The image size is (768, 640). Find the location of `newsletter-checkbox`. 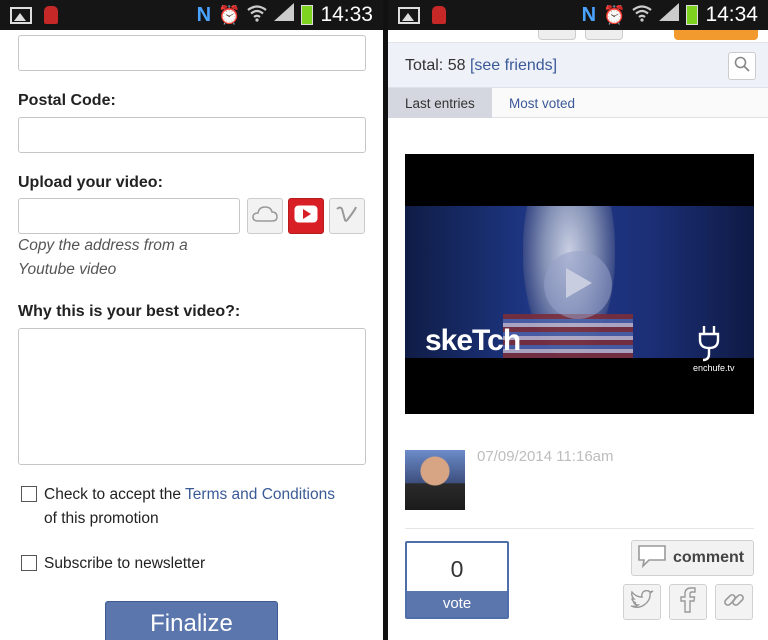

newsletter-checkbox is located at coordinates (29, 563).